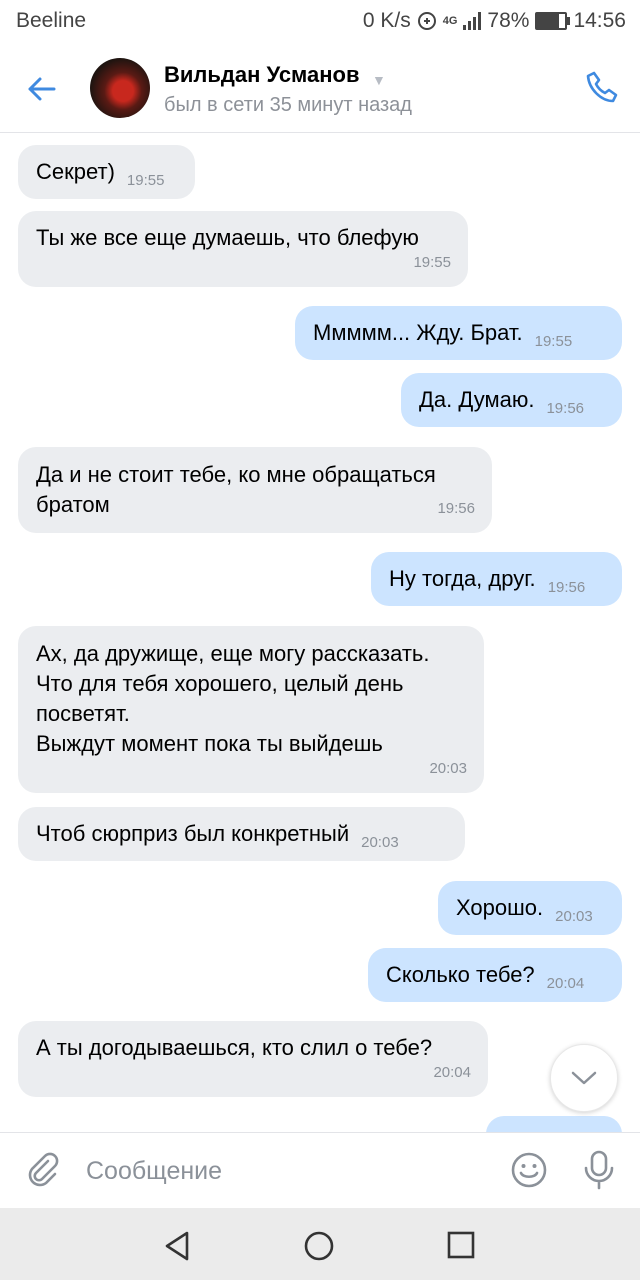 This screenshot has height=1280, width=640. I want to click on emoji-icon, so click(529, 1170).